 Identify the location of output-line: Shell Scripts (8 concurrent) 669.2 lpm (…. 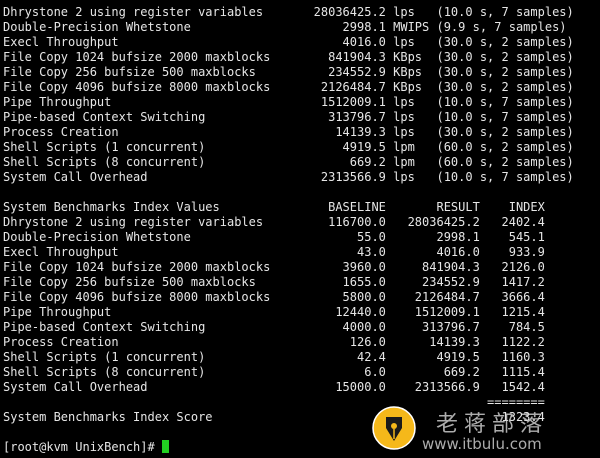
(288, 162).